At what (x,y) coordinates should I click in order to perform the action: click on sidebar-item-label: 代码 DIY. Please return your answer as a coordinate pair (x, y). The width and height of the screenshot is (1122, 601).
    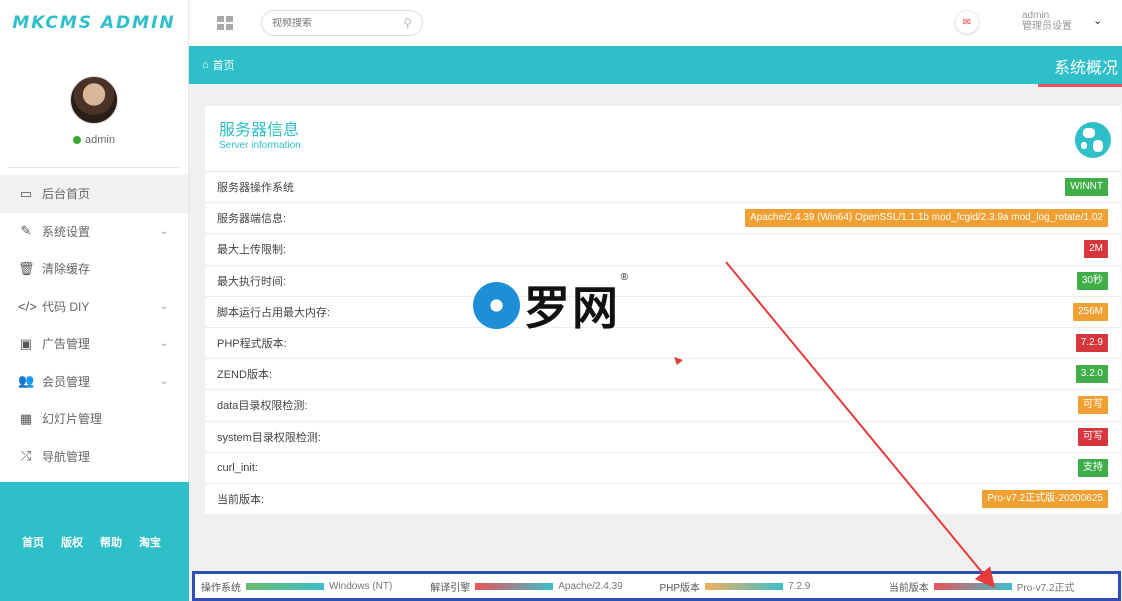
    Looking at the image, I should click on (66, 306).